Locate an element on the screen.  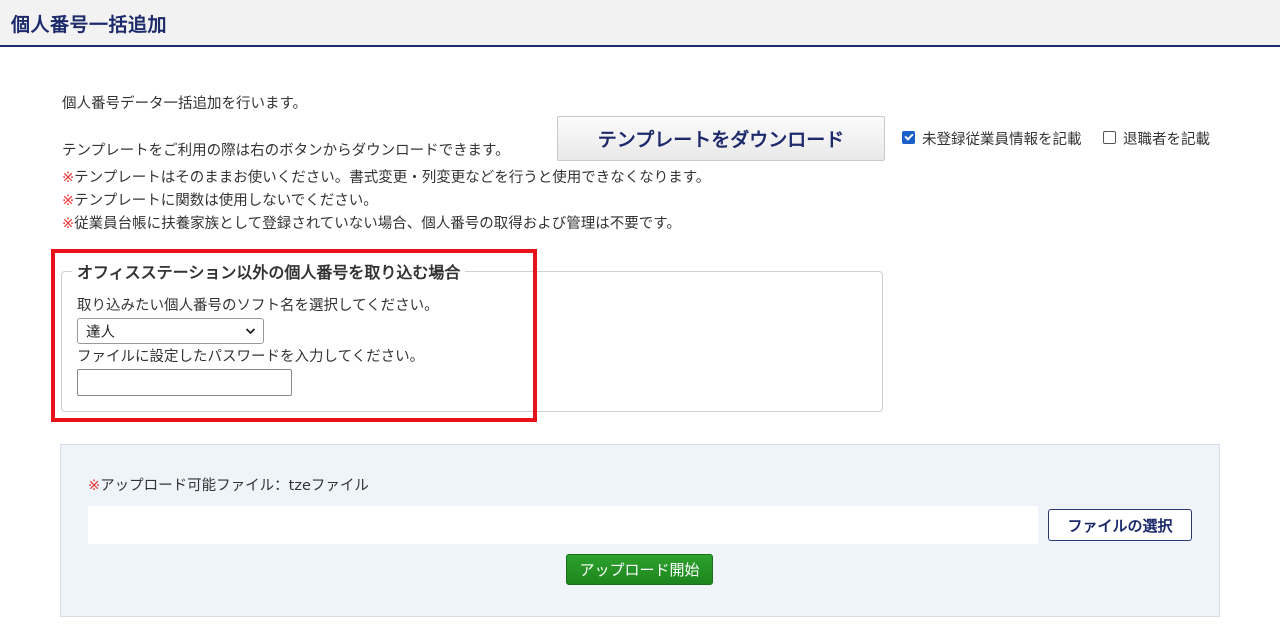
highlight-box is located at coordinates (294, 335).